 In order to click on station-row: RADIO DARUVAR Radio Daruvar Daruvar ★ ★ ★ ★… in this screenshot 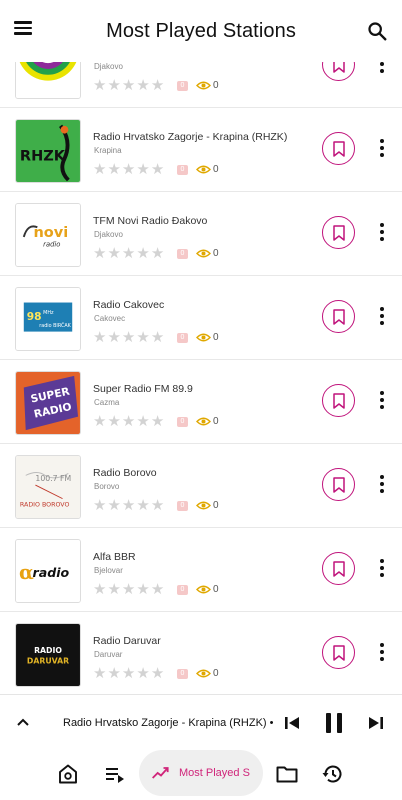, I will do `click(201, 653)`.